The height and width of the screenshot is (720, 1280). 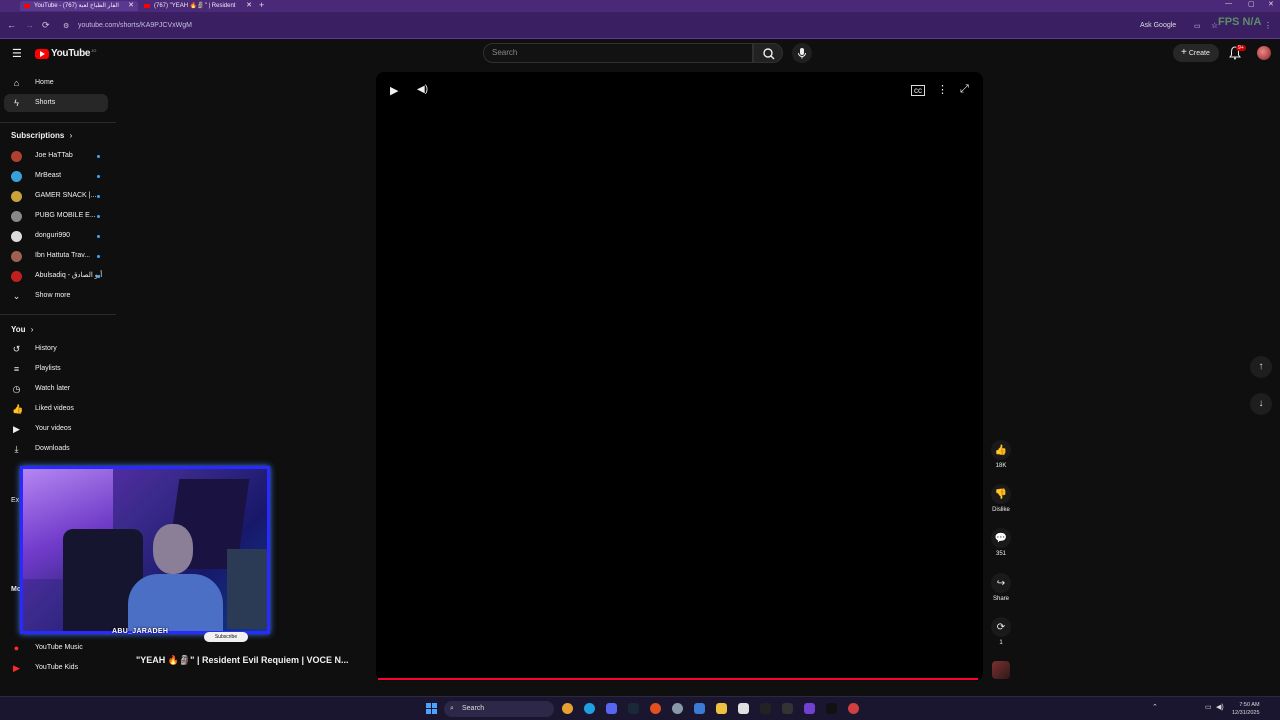 I want to click on sidebar-item-show-more: ⌄ Show more, so click(x=56, y=296).